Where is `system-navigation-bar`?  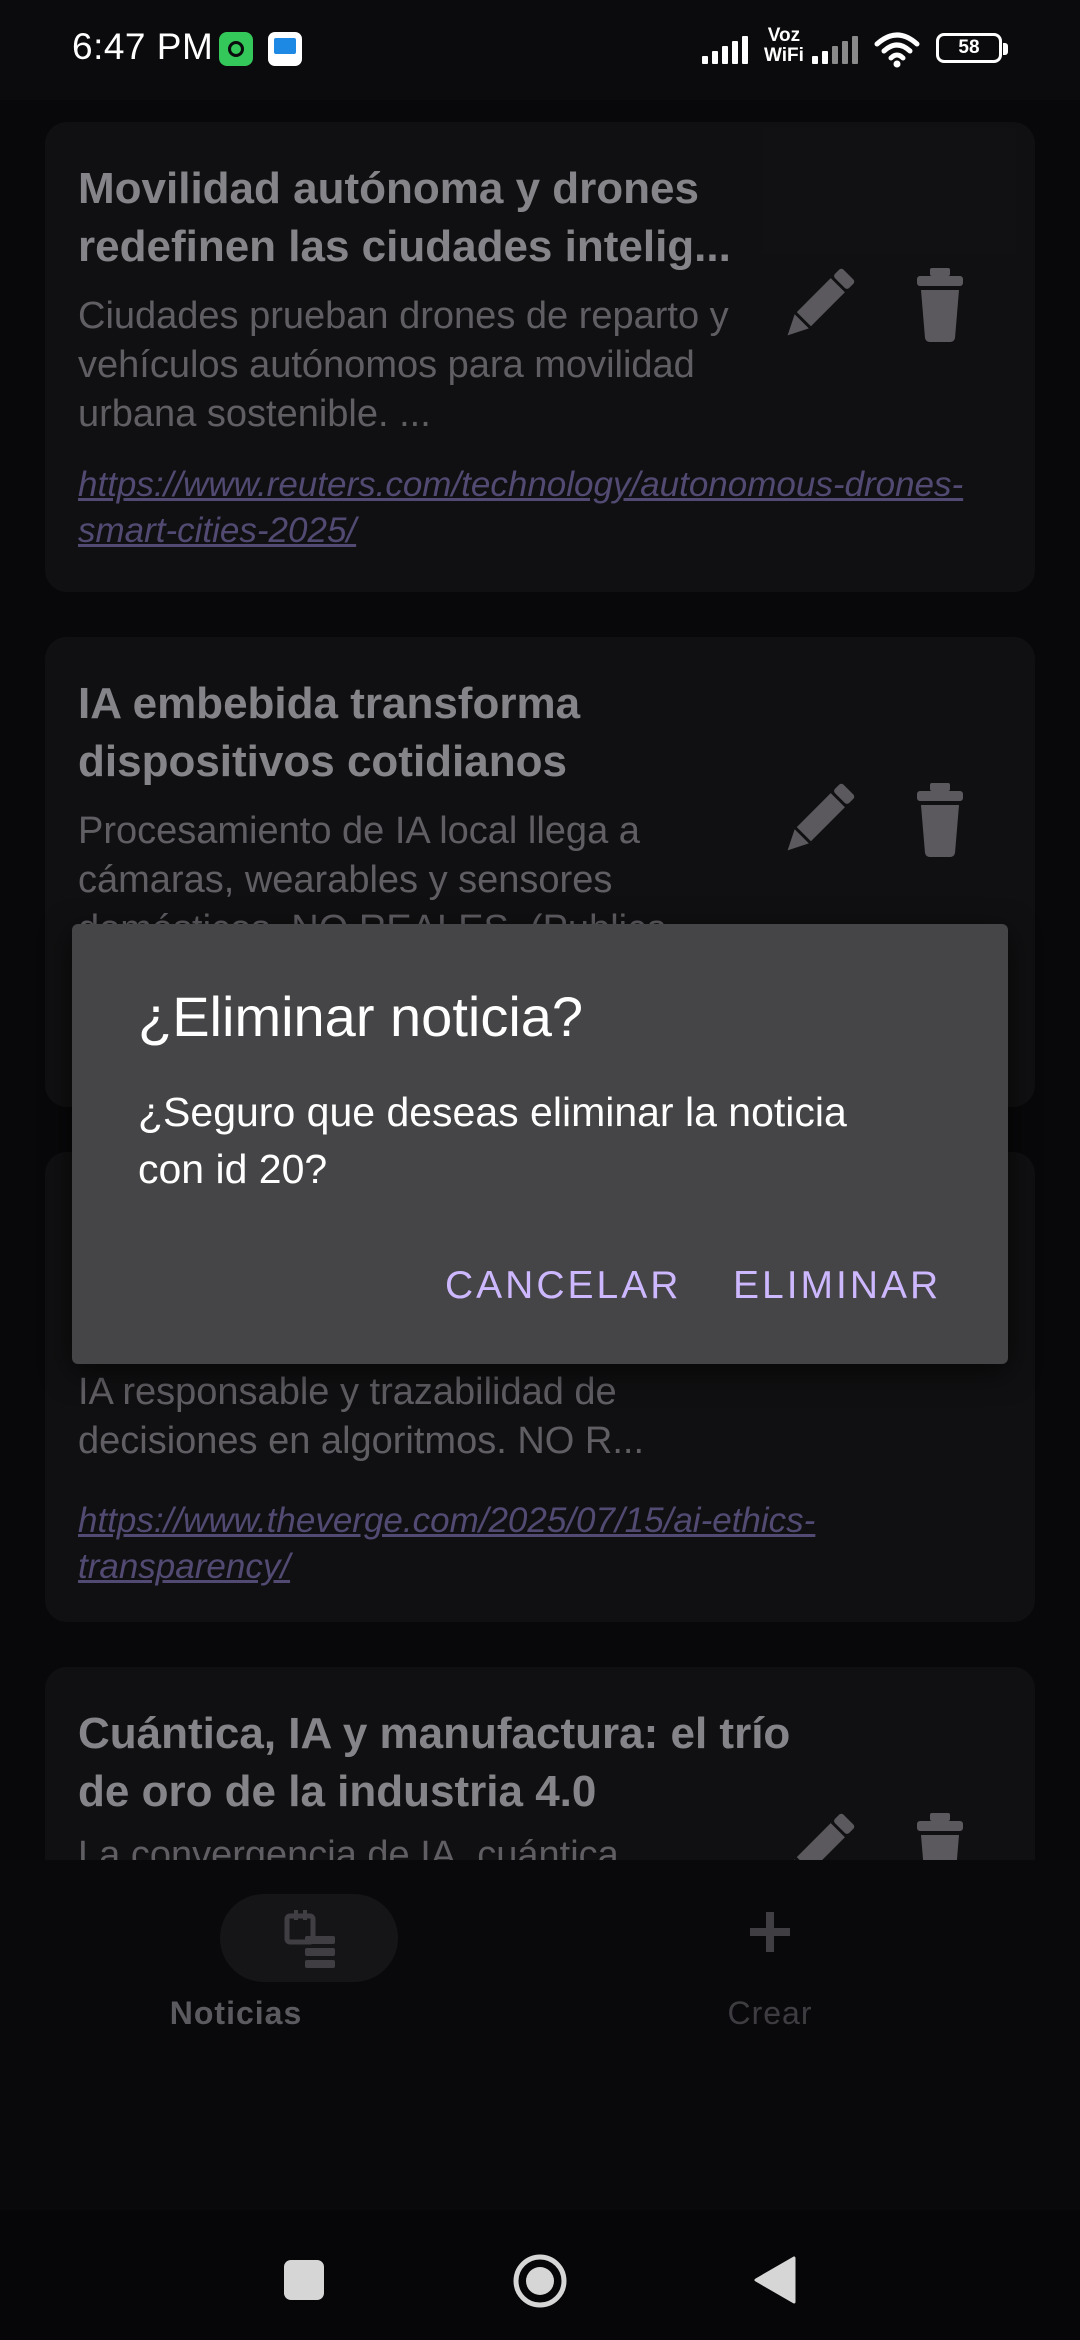 system-navigation-bar is located at coordinates (540, 2275).